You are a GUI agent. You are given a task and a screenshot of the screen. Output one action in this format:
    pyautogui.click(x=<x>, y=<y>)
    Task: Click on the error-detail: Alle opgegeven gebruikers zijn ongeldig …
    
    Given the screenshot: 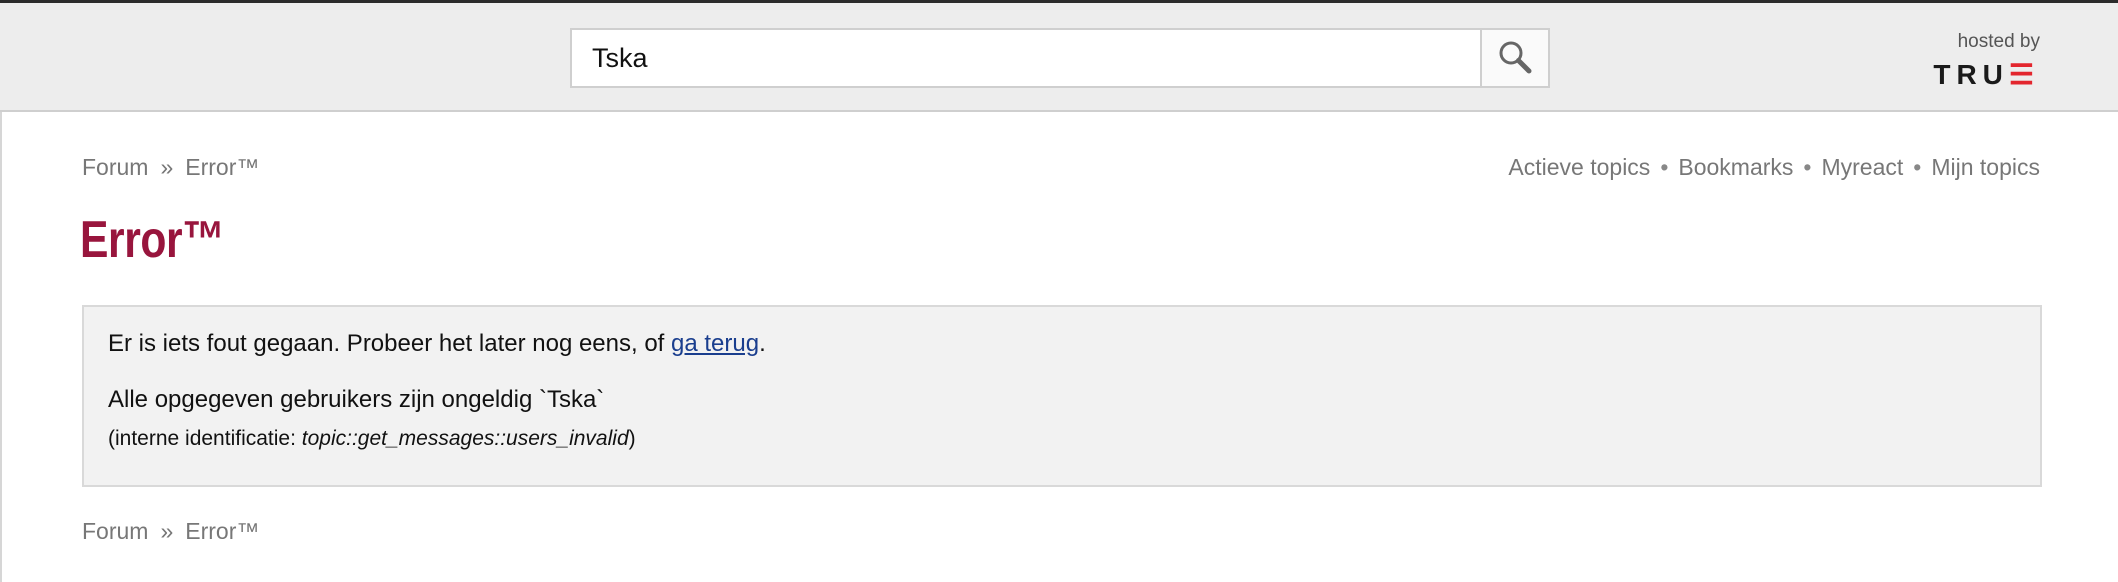 What is the action you would take?
    pyautogui.click(x=356, y=399)
    